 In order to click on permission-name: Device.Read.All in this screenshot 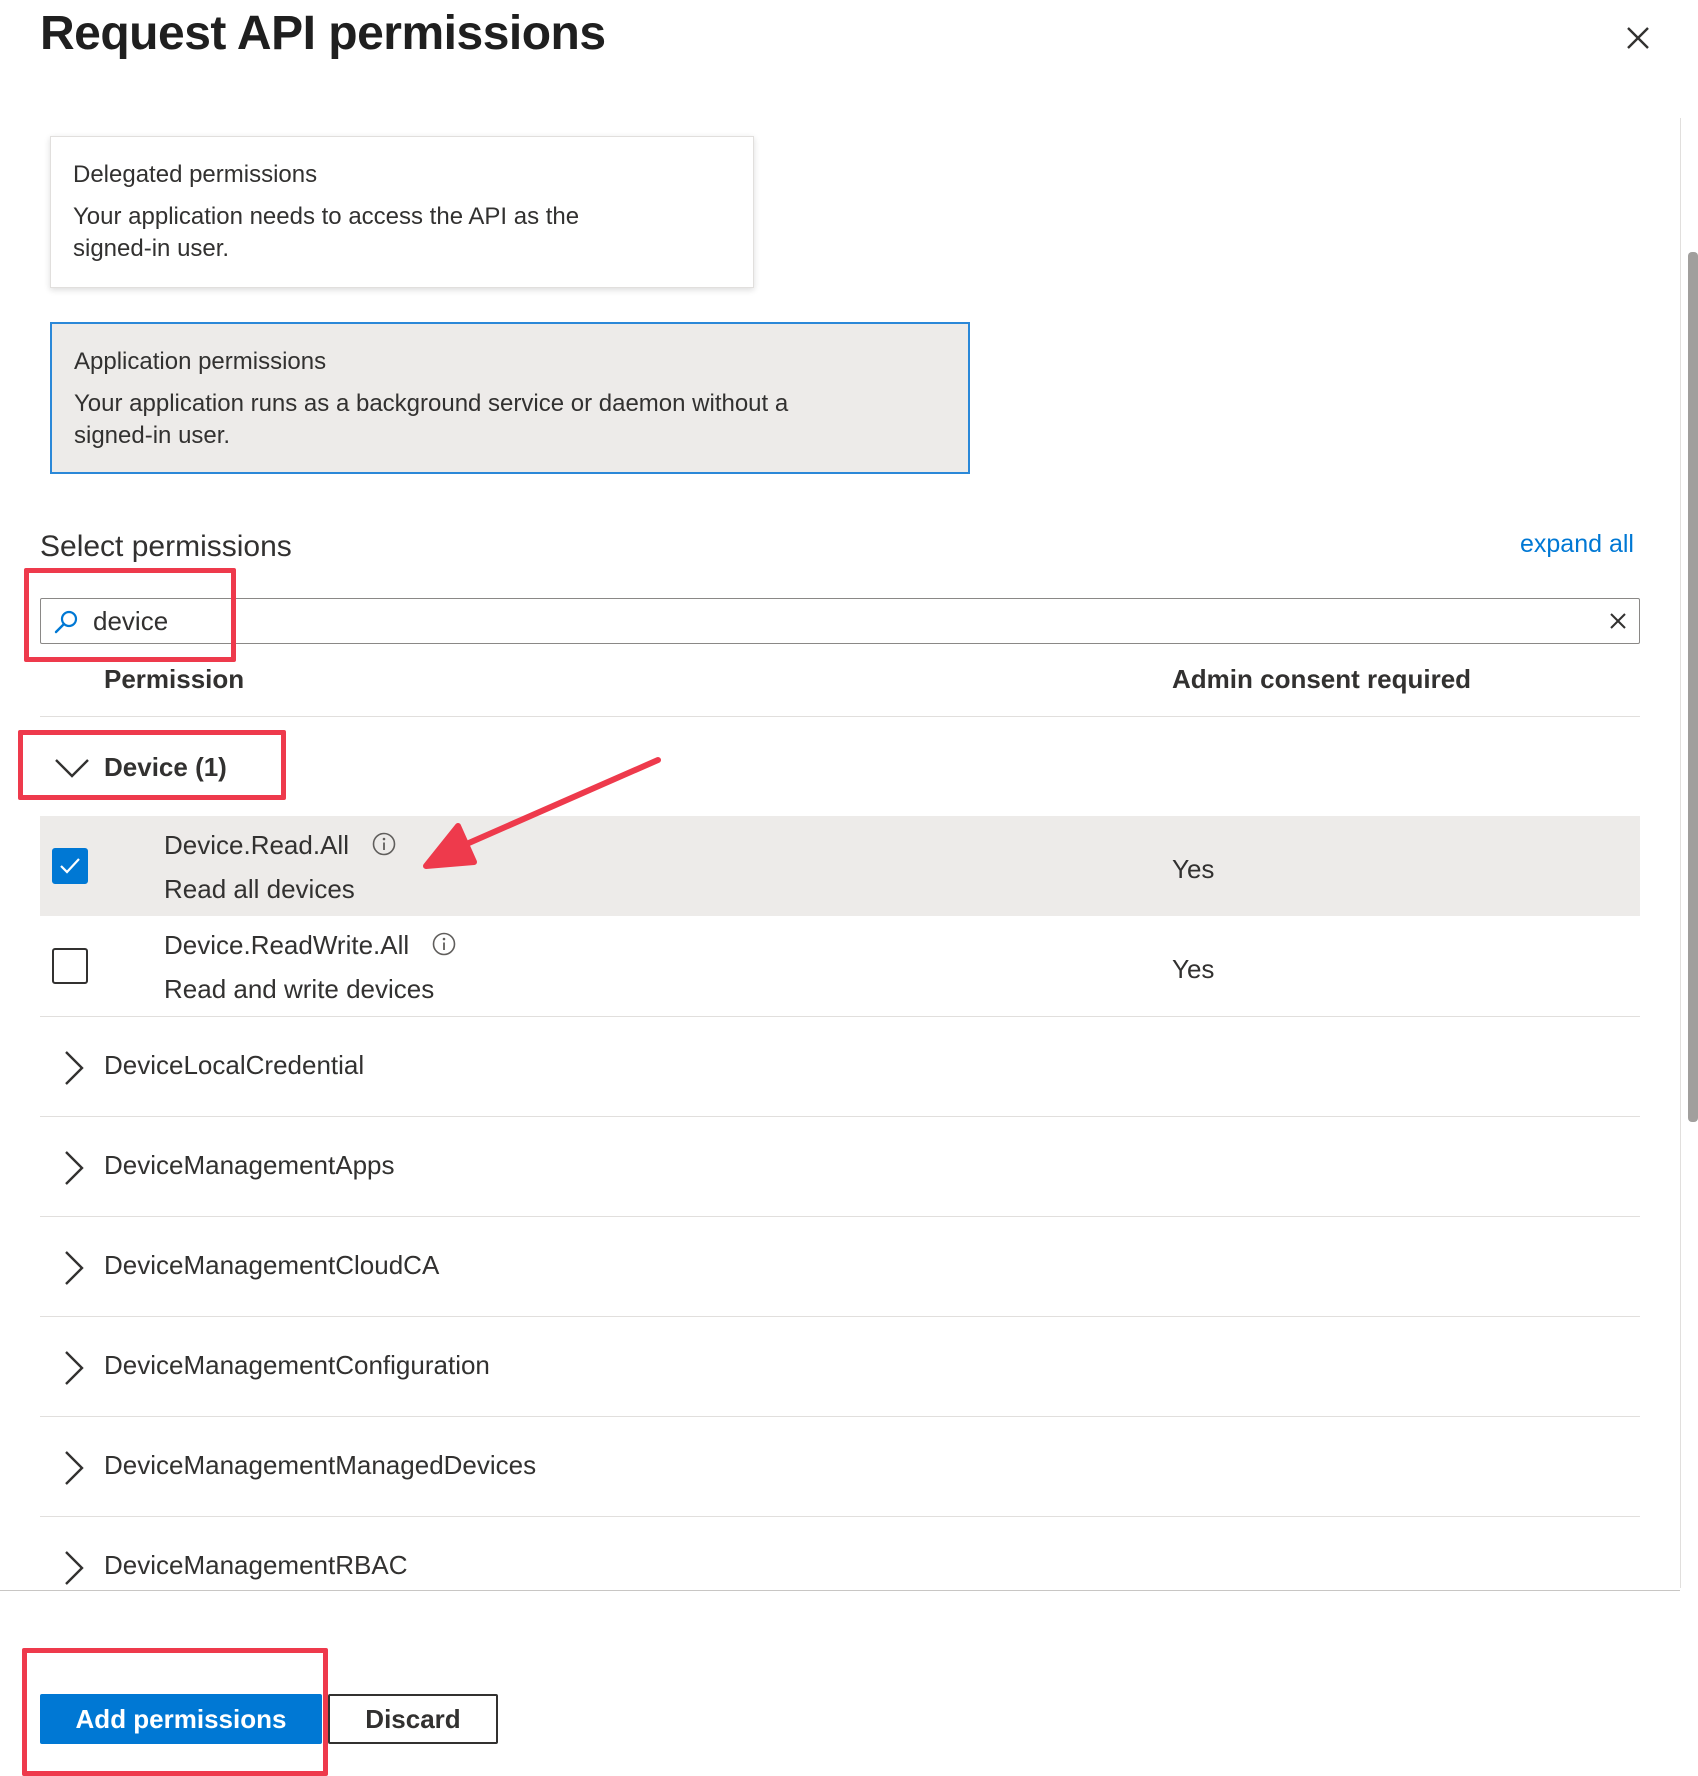, I will do `click(256, 845)`.